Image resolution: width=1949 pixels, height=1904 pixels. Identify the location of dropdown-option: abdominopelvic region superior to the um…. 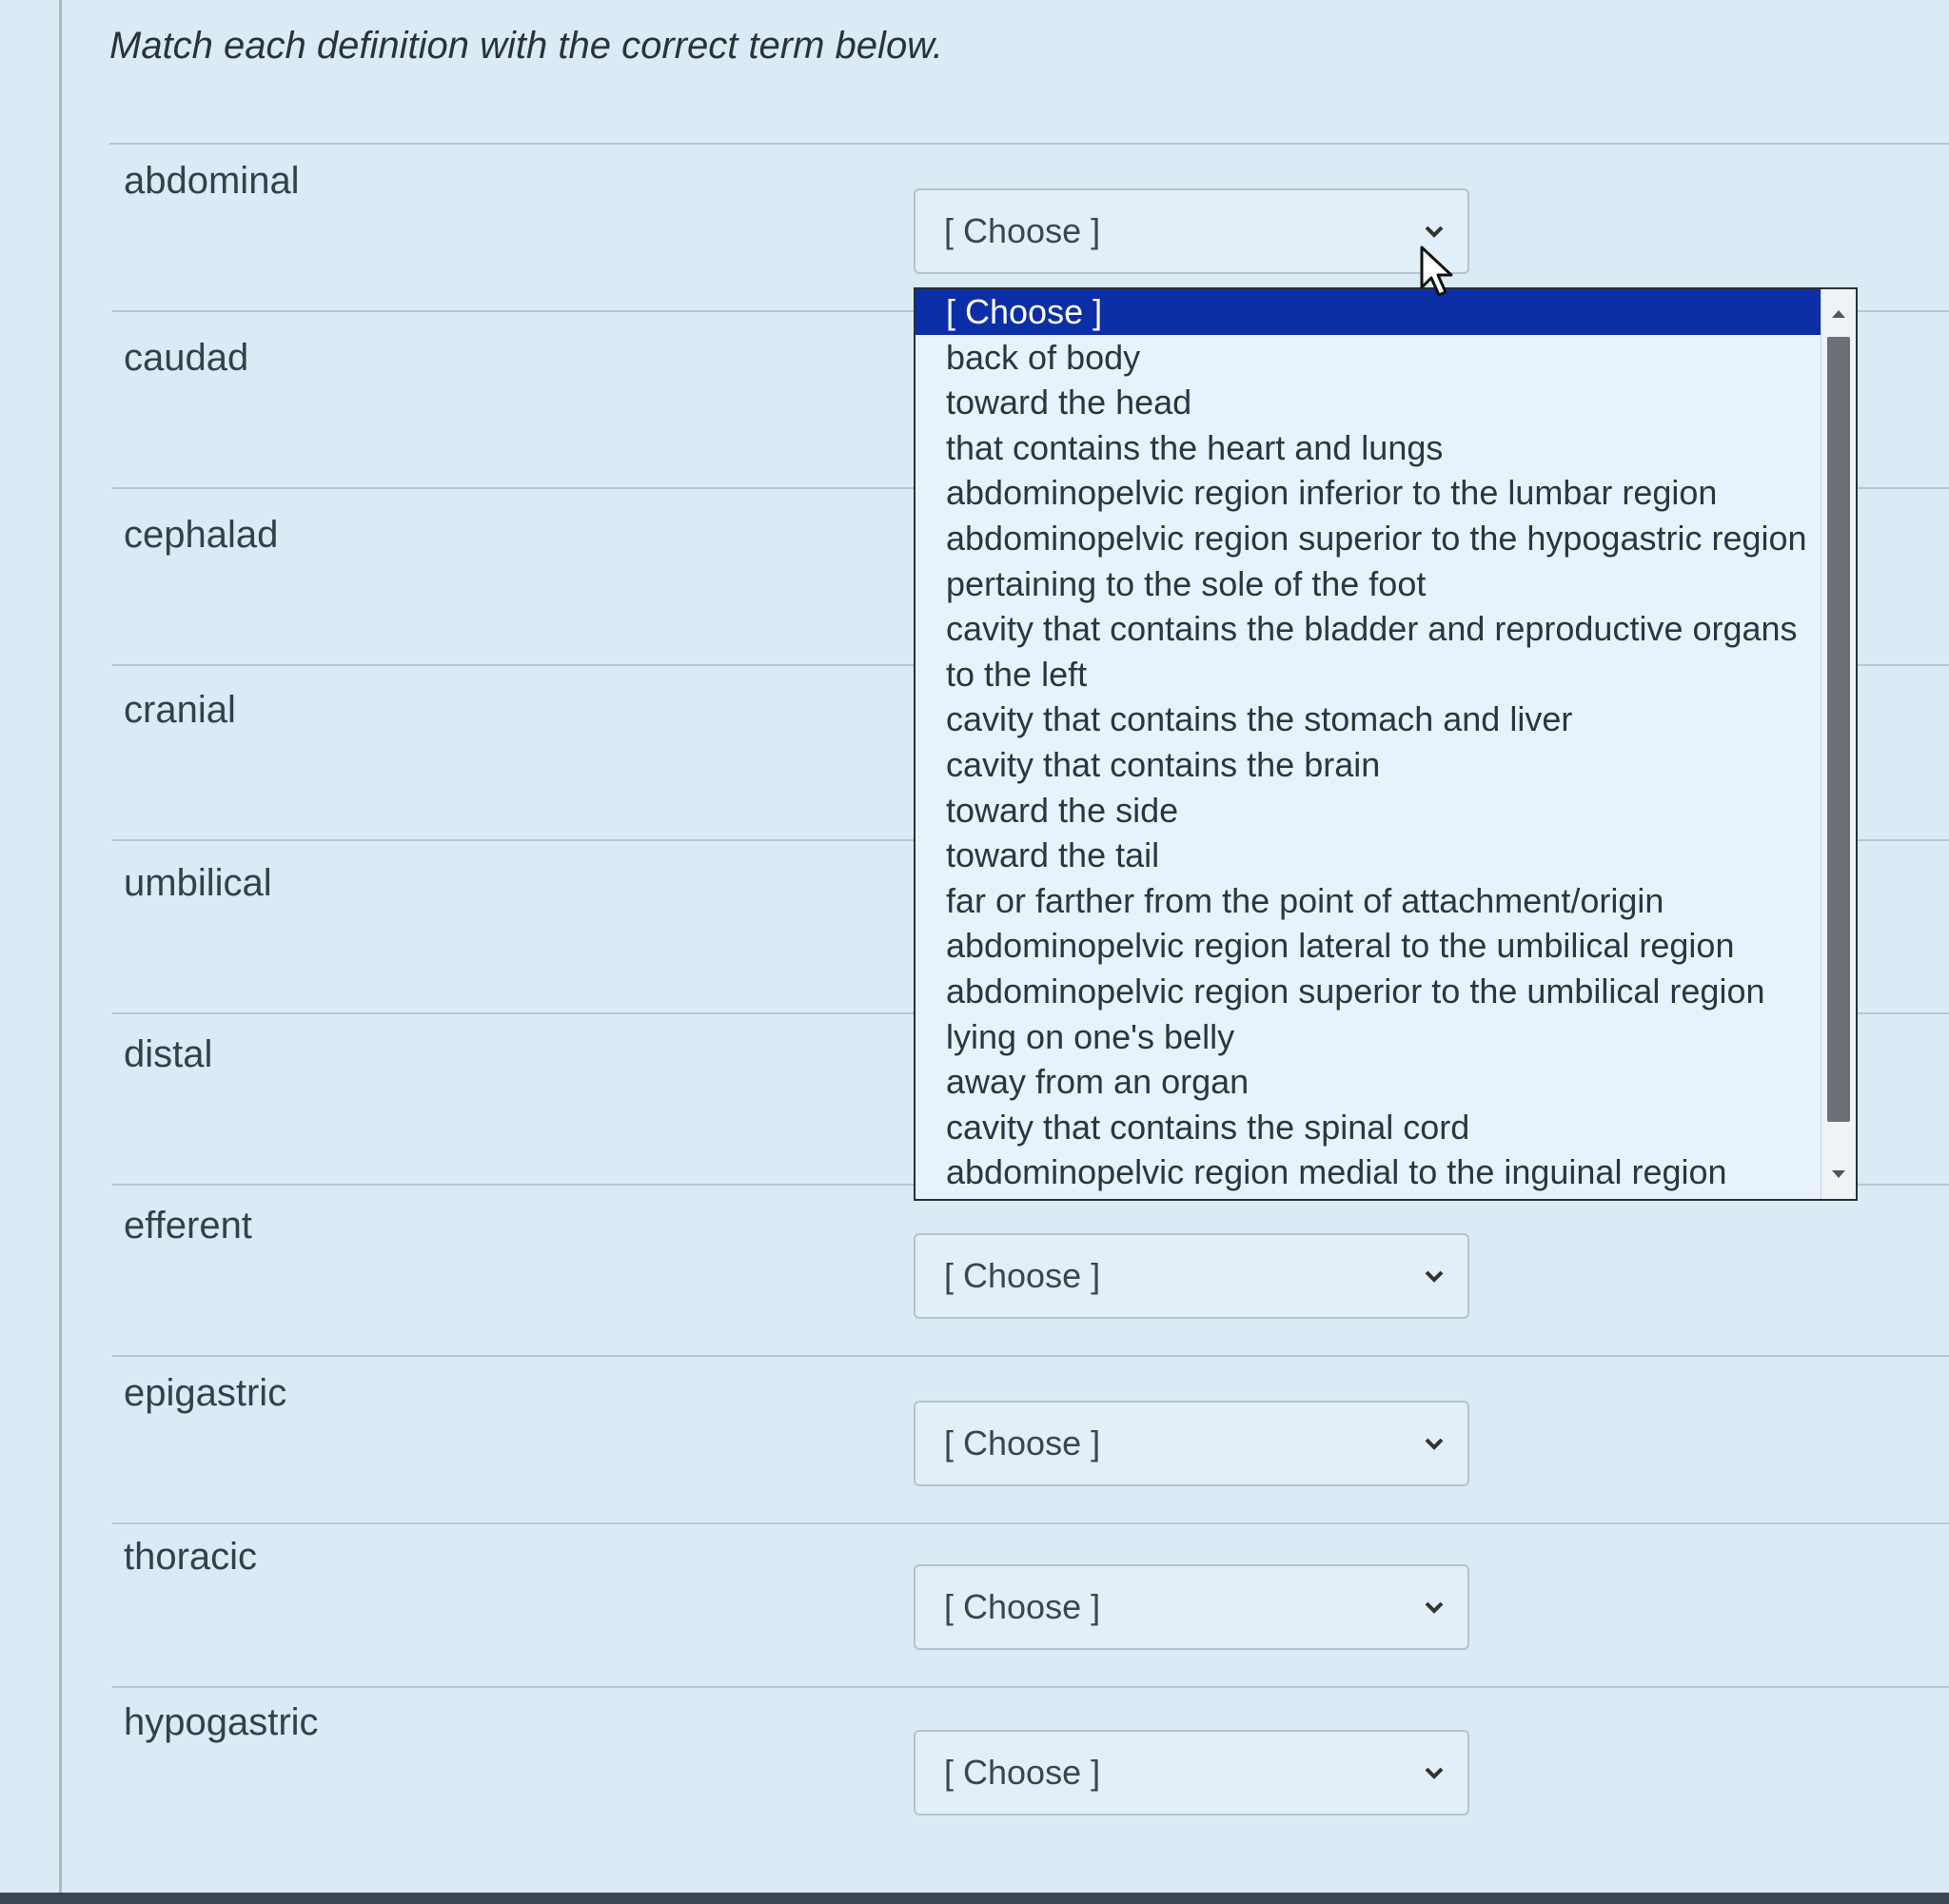
(1385, 992).